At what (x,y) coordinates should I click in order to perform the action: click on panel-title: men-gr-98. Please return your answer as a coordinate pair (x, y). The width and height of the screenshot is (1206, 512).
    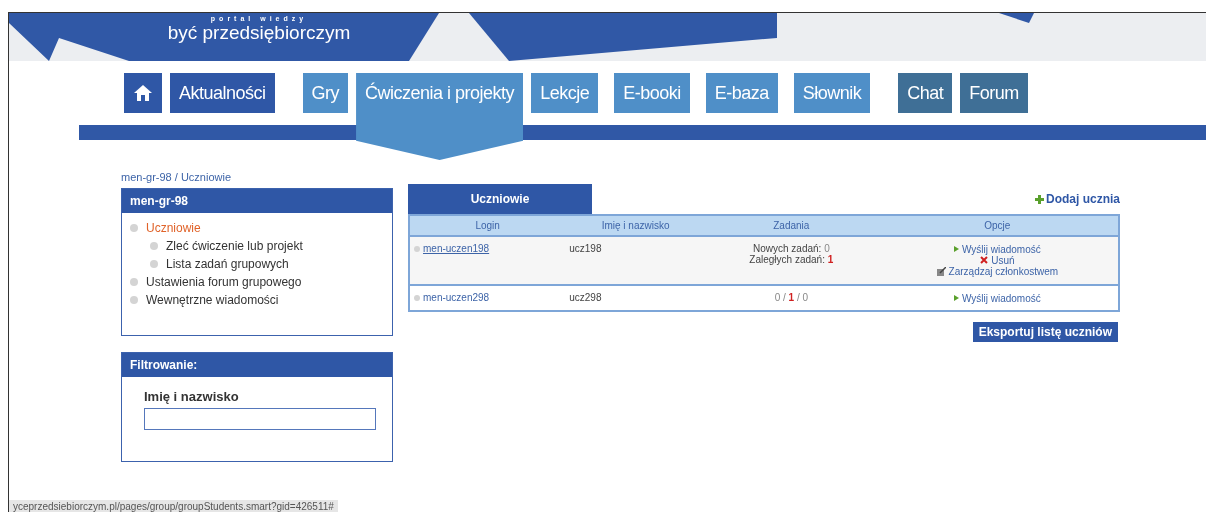
    Looking at the image, I should click on (257, 201).